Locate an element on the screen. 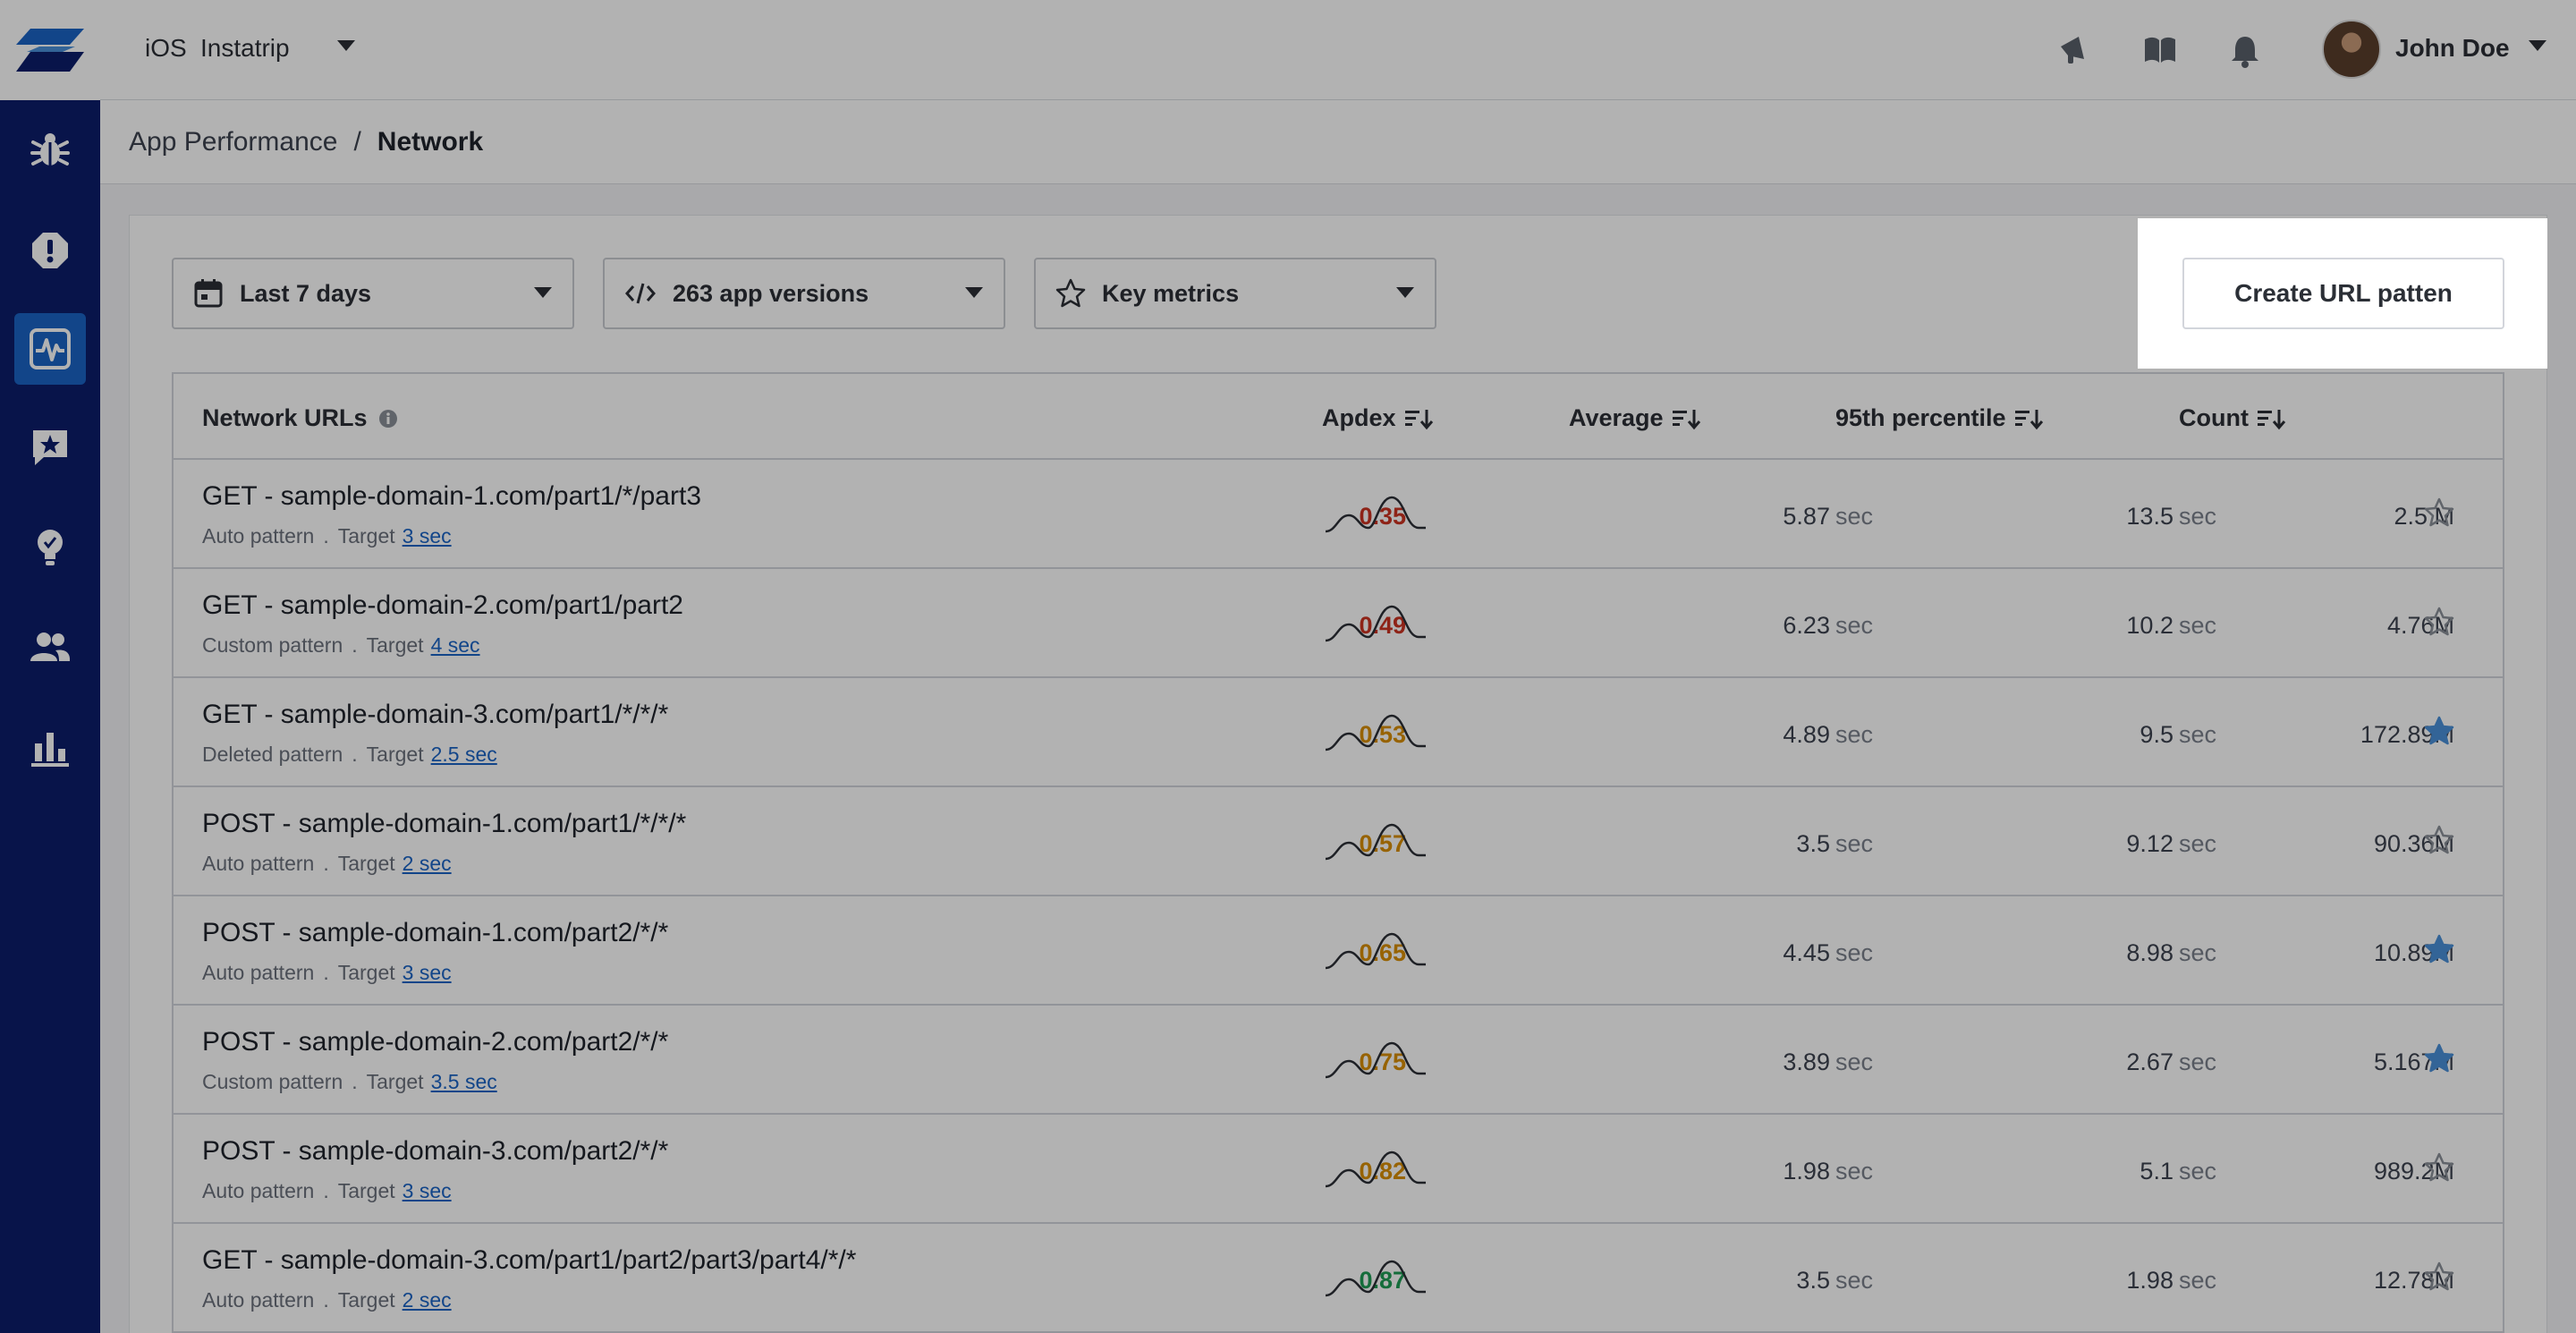  url-text: POST - sample-domain-1.com/part2/*/* is located at coordinates (435, 933).